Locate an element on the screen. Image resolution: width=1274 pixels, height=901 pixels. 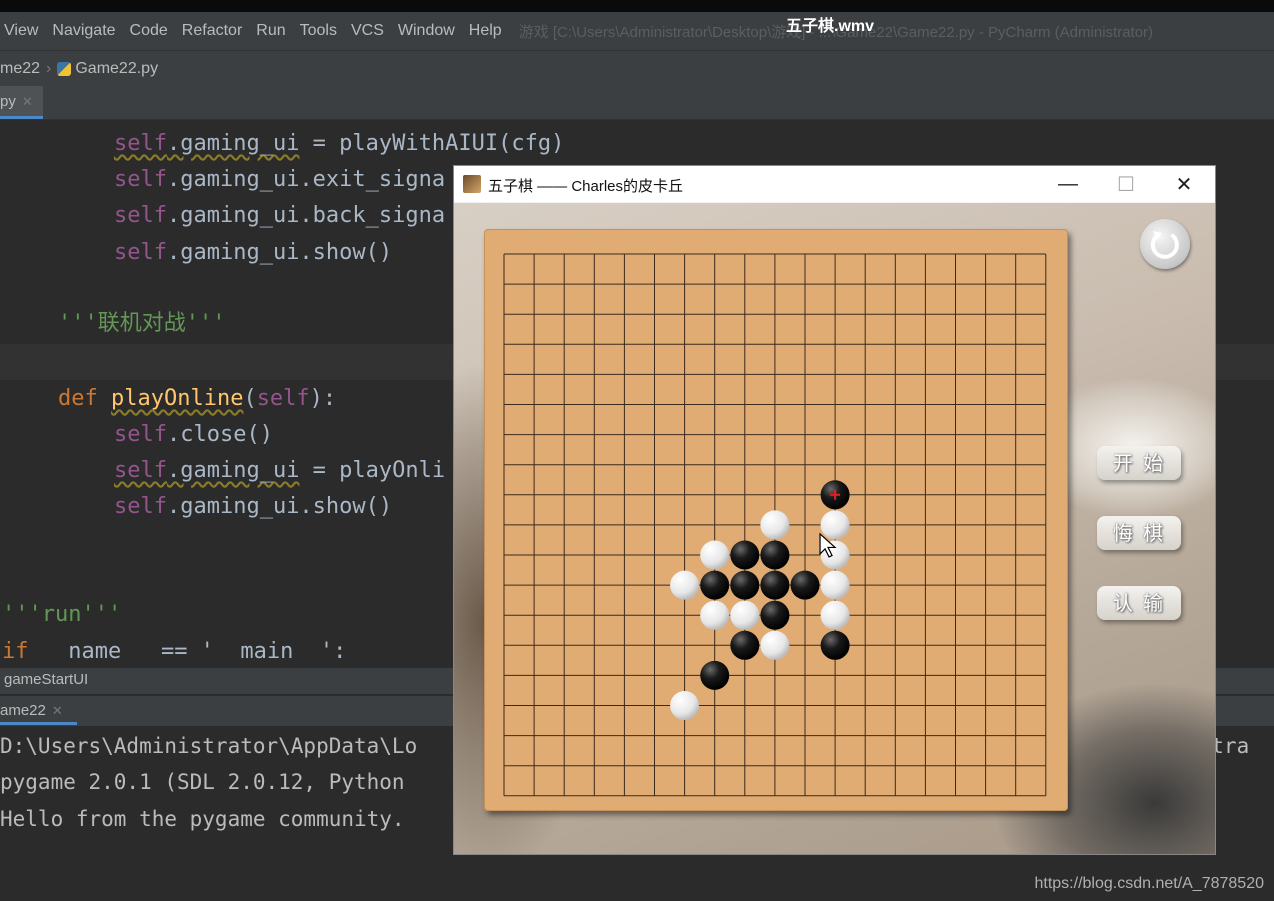
code-token: .gaming_ui.show() is located at coordinates (279, 252).